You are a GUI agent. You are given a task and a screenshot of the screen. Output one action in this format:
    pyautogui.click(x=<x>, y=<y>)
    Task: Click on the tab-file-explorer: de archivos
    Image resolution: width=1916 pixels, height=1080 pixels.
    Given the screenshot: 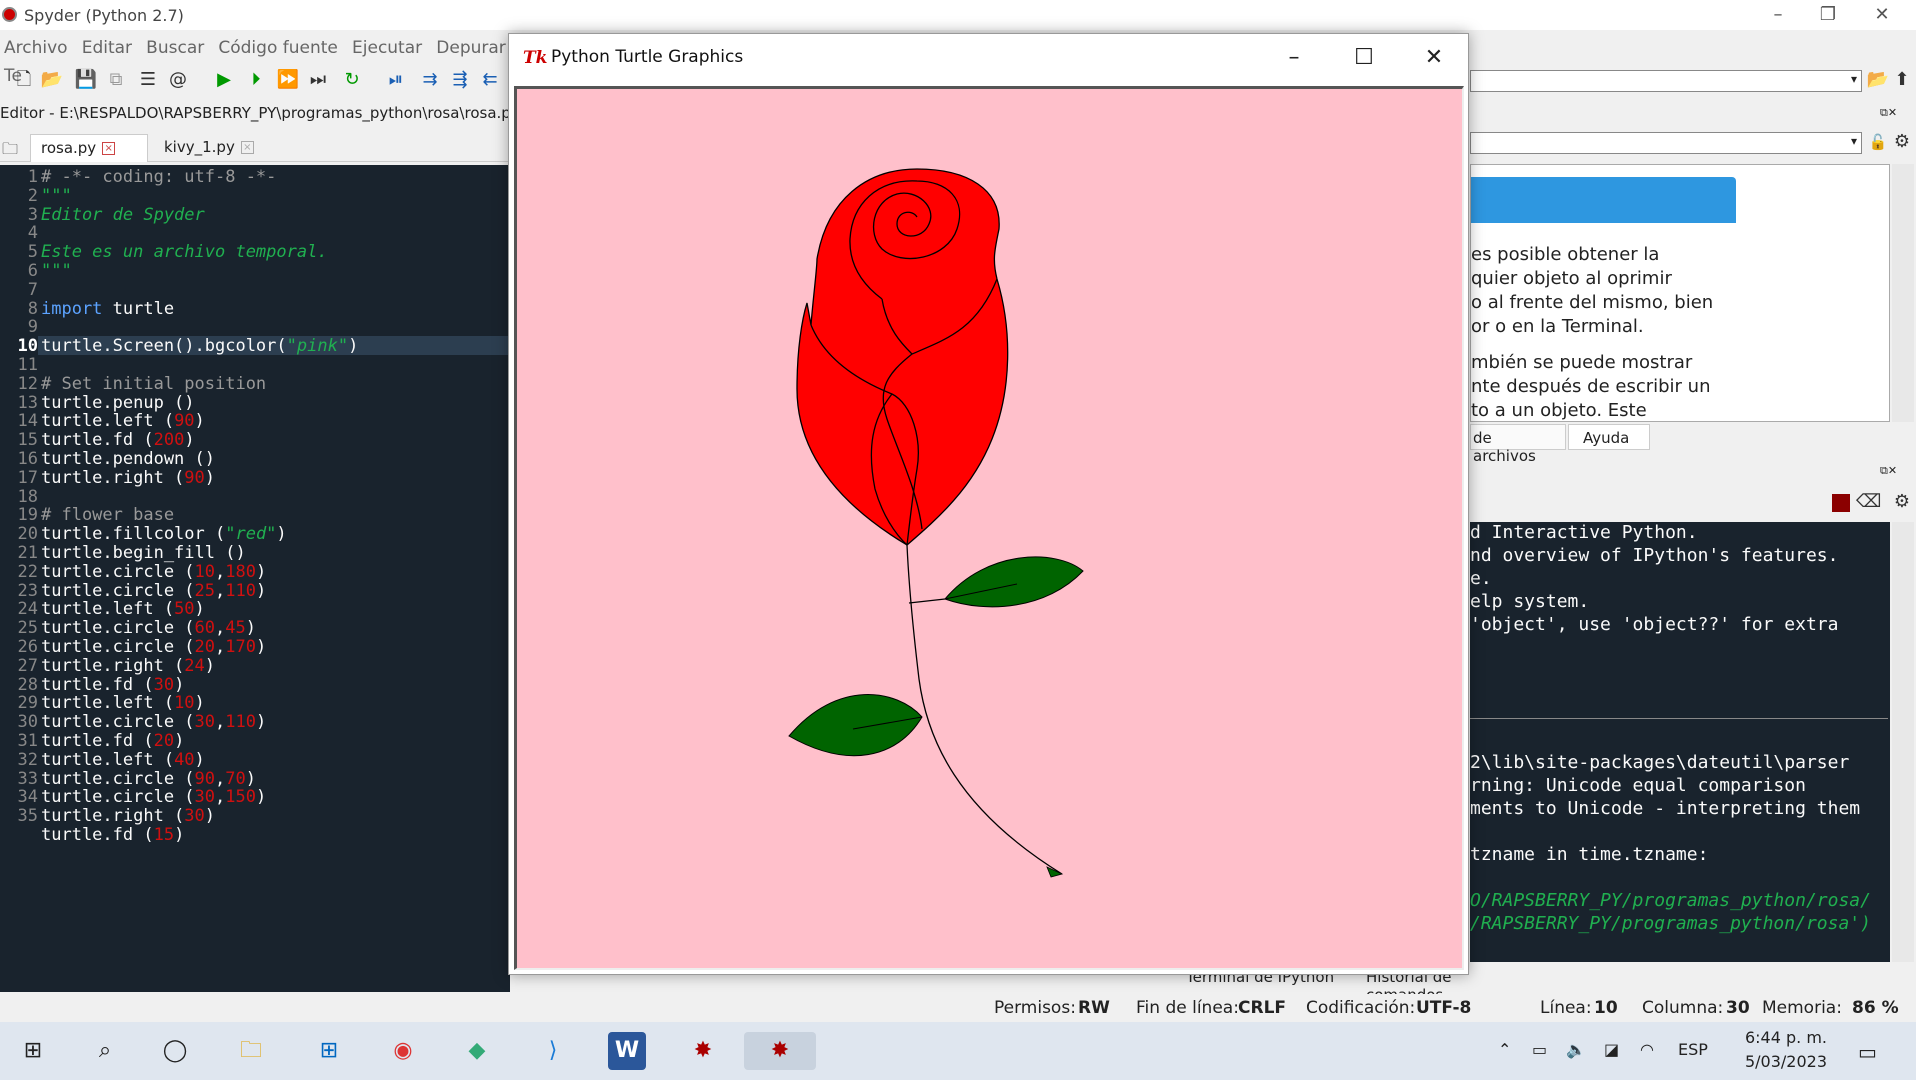 What is the action you would take?
    pyautogui.click(x=1518, y=444)
    